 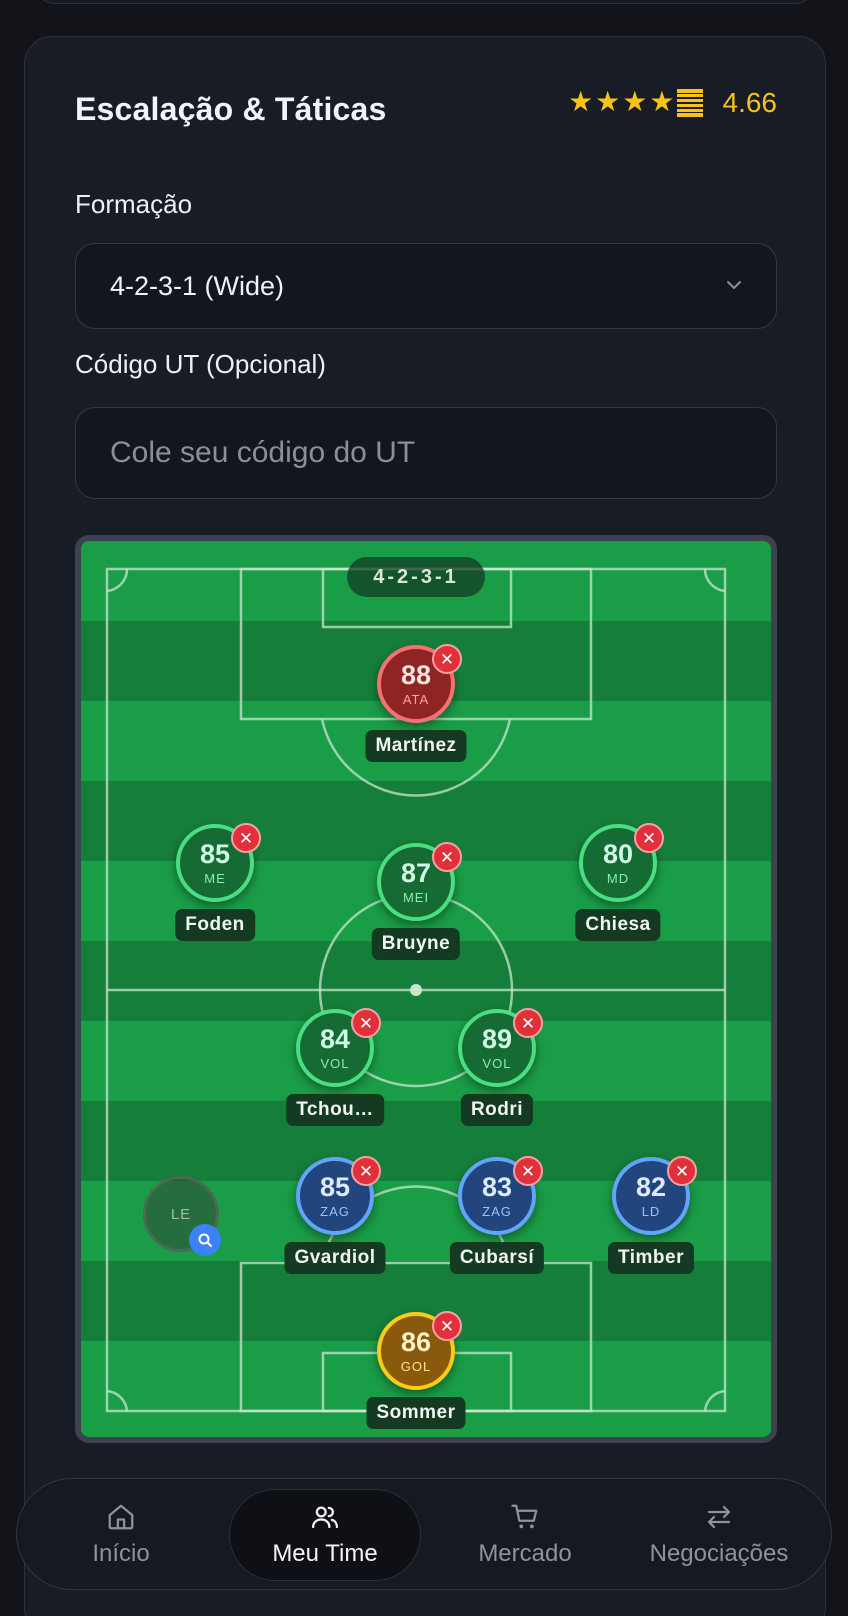 I want to click on partial-star-icon, so click(x=689, y=103).